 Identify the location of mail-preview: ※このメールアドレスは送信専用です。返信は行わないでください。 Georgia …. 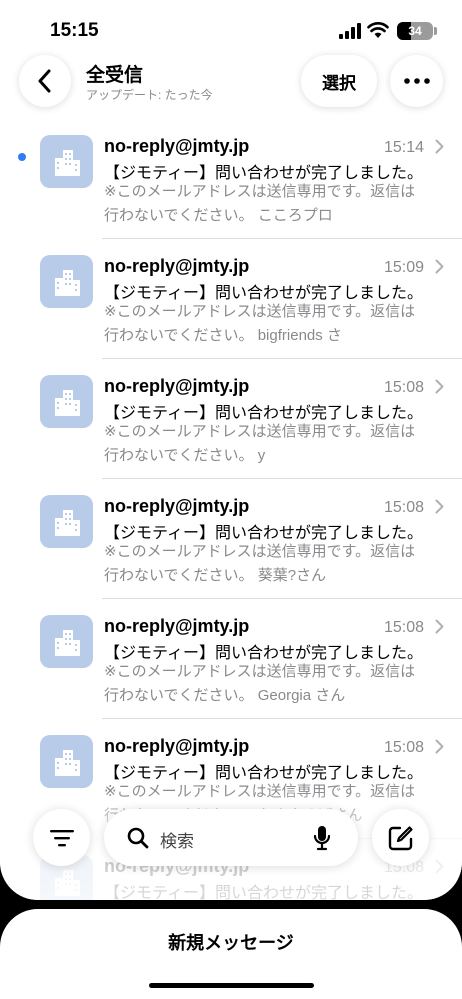
(260, 683).